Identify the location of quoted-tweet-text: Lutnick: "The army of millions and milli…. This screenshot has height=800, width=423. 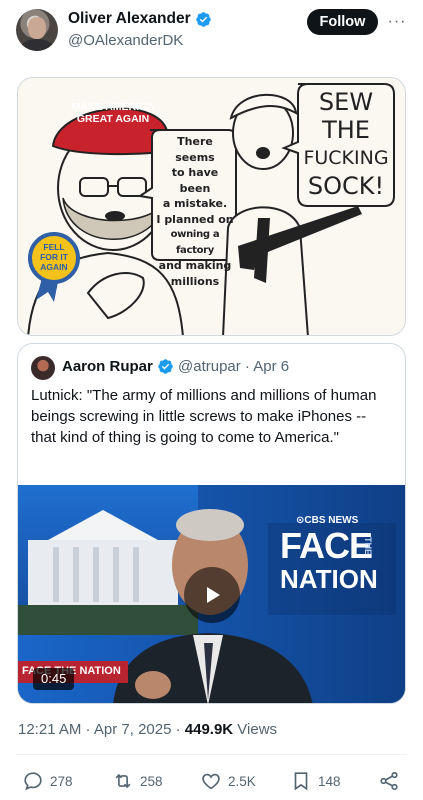
(204, 416).